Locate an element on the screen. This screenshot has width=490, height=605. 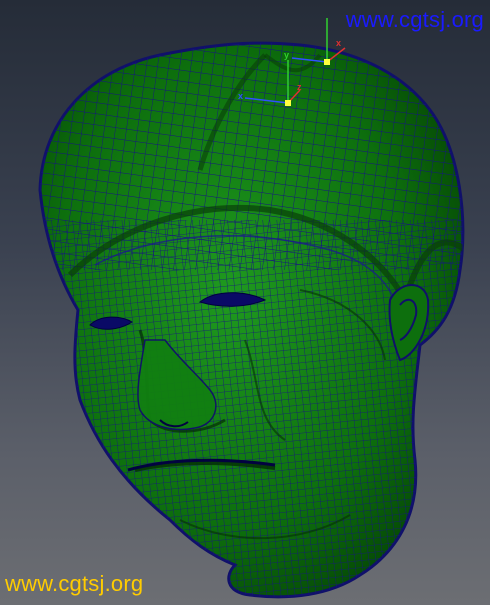
watermark-top: www.cgtsj.org is located at coordinates (414, 19).